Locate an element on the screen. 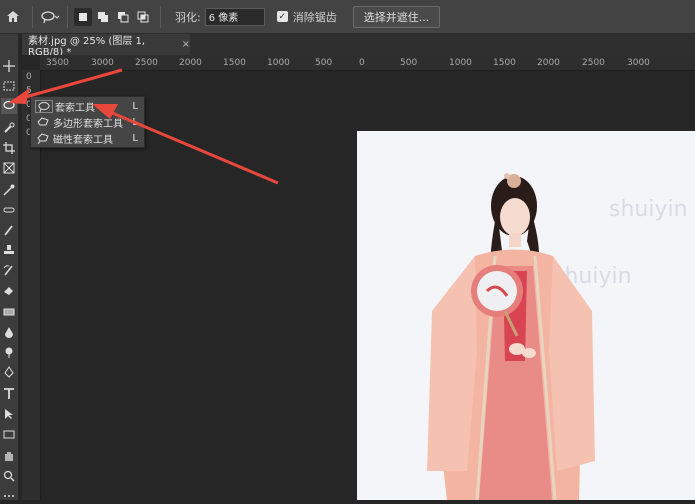 The image size is (695, 504). brush-select-icon is located at coordinates (9, 127).